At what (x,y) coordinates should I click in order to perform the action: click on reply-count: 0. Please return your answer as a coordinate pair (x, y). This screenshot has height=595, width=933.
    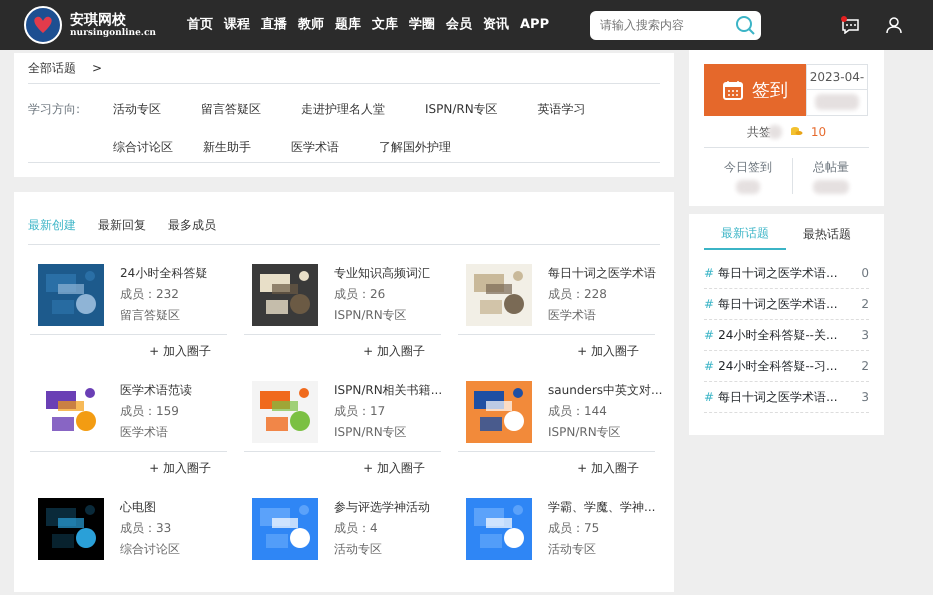
    Looking at the image, I should click on (865, 273).